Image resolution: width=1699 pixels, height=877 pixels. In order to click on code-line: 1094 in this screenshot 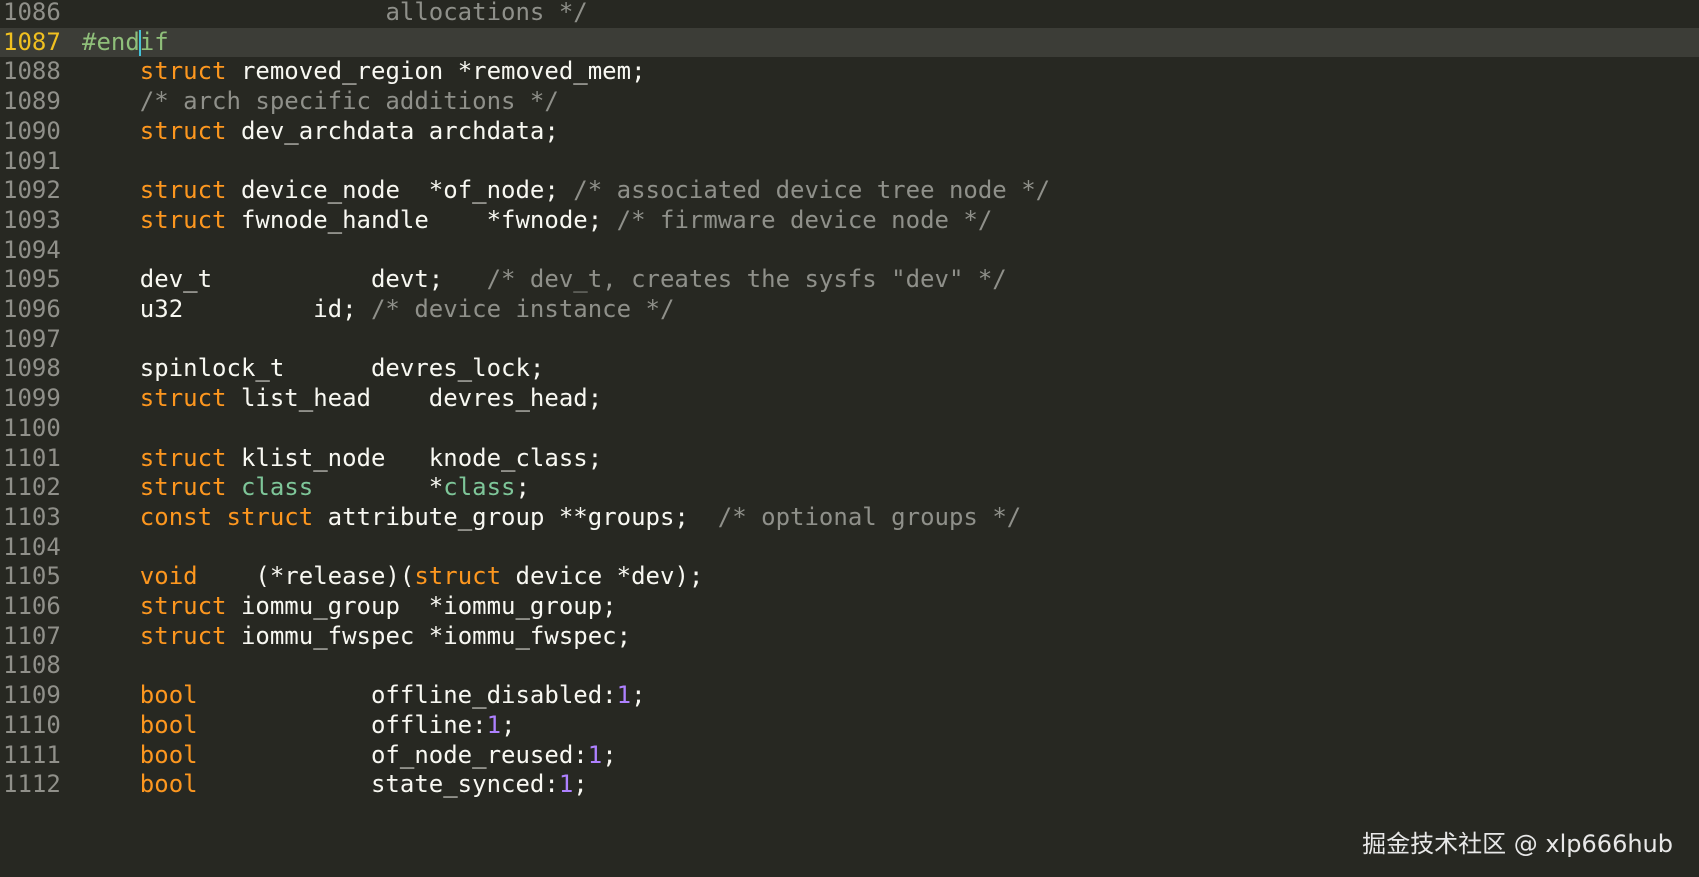, I will do `click(849, 251)`.